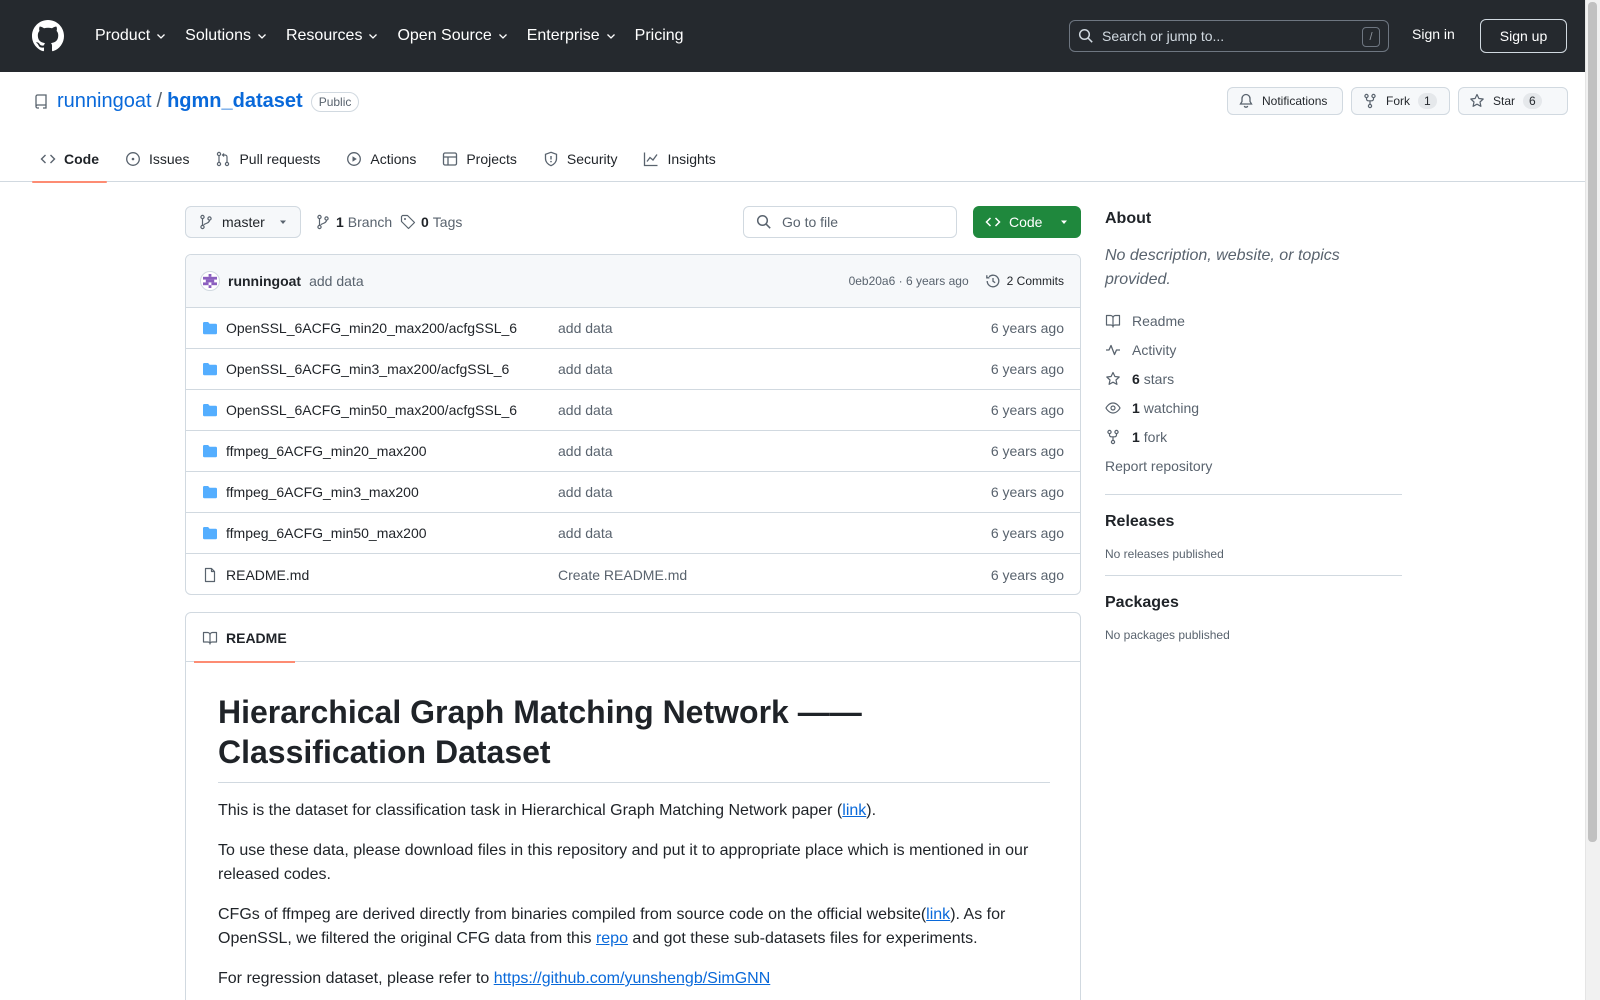 This screenshot has height=1000, width=1600. I want to click on nav-enterprise: Enterprise, so click(572, 36).